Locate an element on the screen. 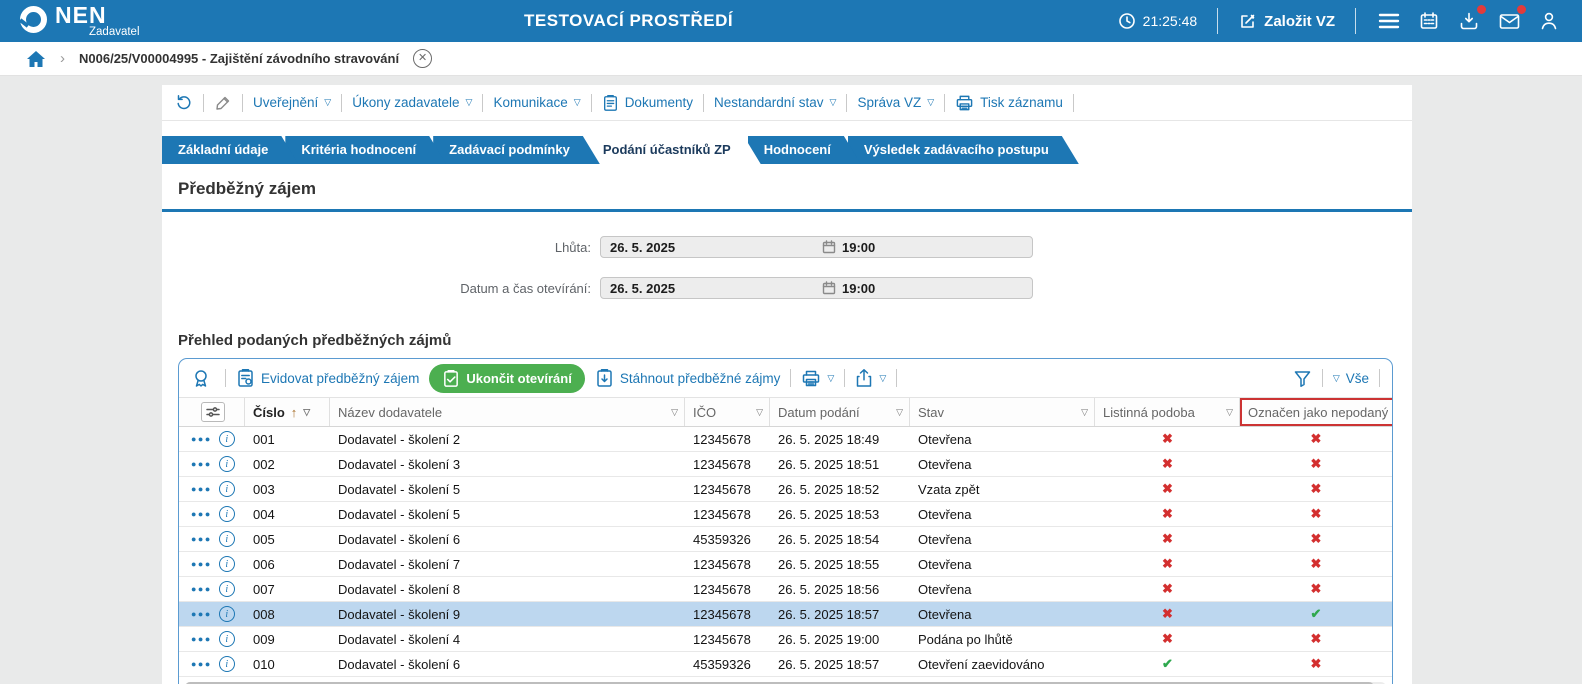  column-settings-button is located at coordinates (212, 412).